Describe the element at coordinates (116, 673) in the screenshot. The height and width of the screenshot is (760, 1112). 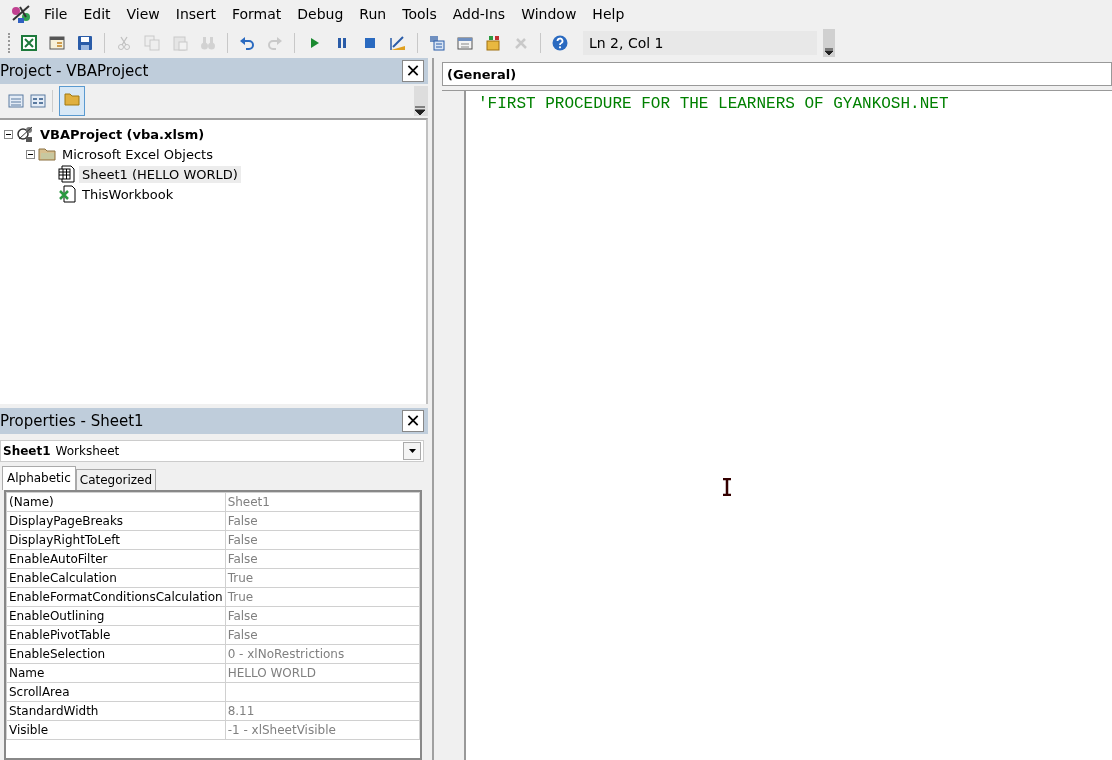
I see `property-name: Name` at that location.